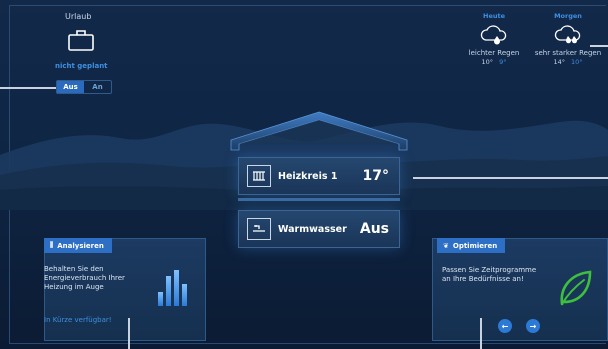 The height and width of the screenshot is (349, 608). What do you see at coordinates (577, 62) in the screenshot?
I see `weather-tomorrow-low: 10°` at bounding box center [577, 62].